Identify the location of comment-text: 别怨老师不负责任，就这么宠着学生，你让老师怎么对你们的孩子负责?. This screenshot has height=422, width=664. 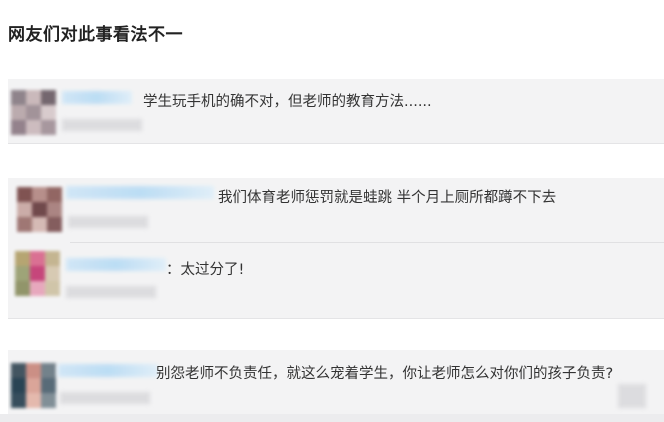
(385, 374).